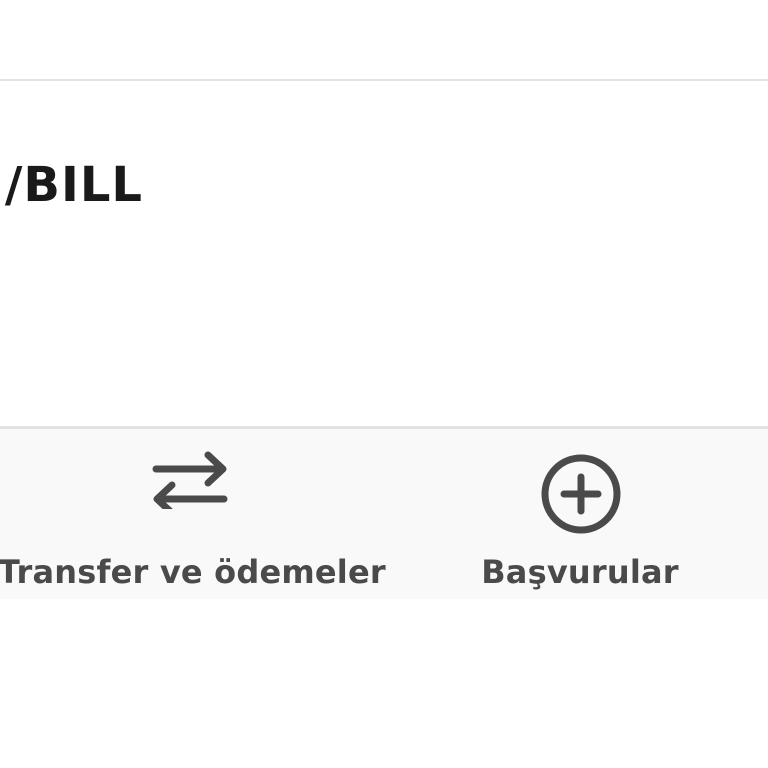 This screenshot has width=768, height=768. I want to click on nav-label-transfers-payments: Transfer ve ödemeler, so click(193, 572).